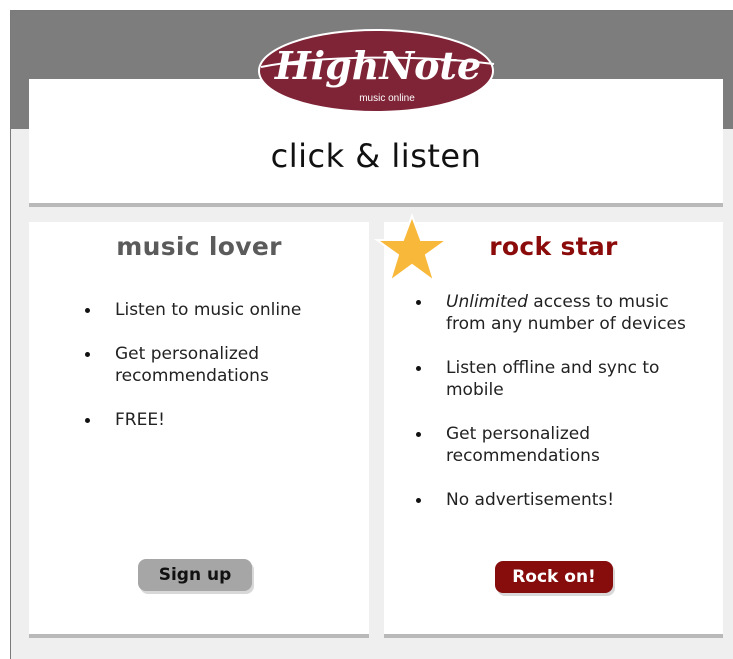 This screenshot has width=733, height=659. I want to click on tagline: click & listen, so click(376, 156).